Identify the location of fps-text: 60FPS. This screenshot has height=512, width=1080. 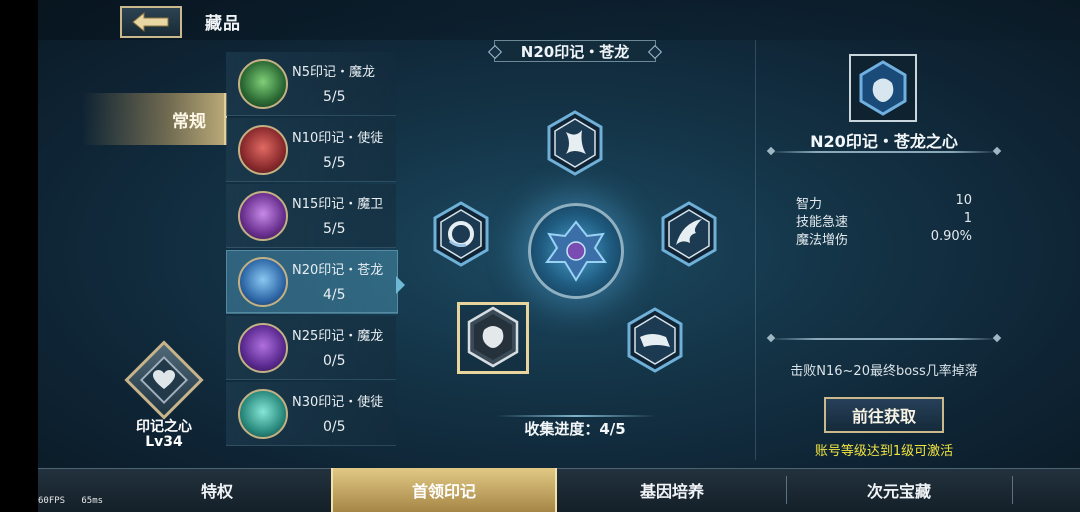
(52, 501).